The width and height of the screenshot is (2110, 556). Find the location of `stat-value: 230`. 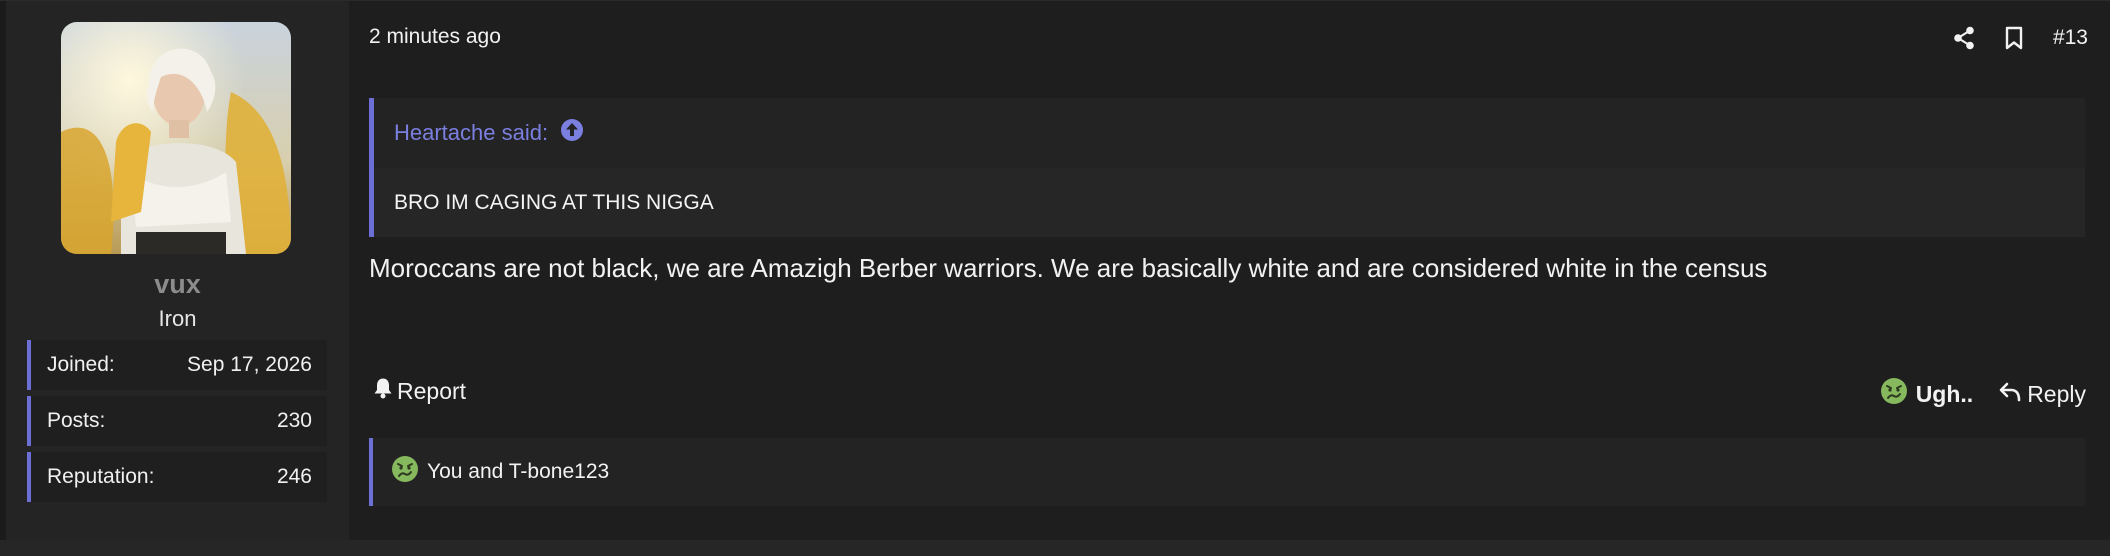

stat-value: 230 is located at coordinates (294, 420).